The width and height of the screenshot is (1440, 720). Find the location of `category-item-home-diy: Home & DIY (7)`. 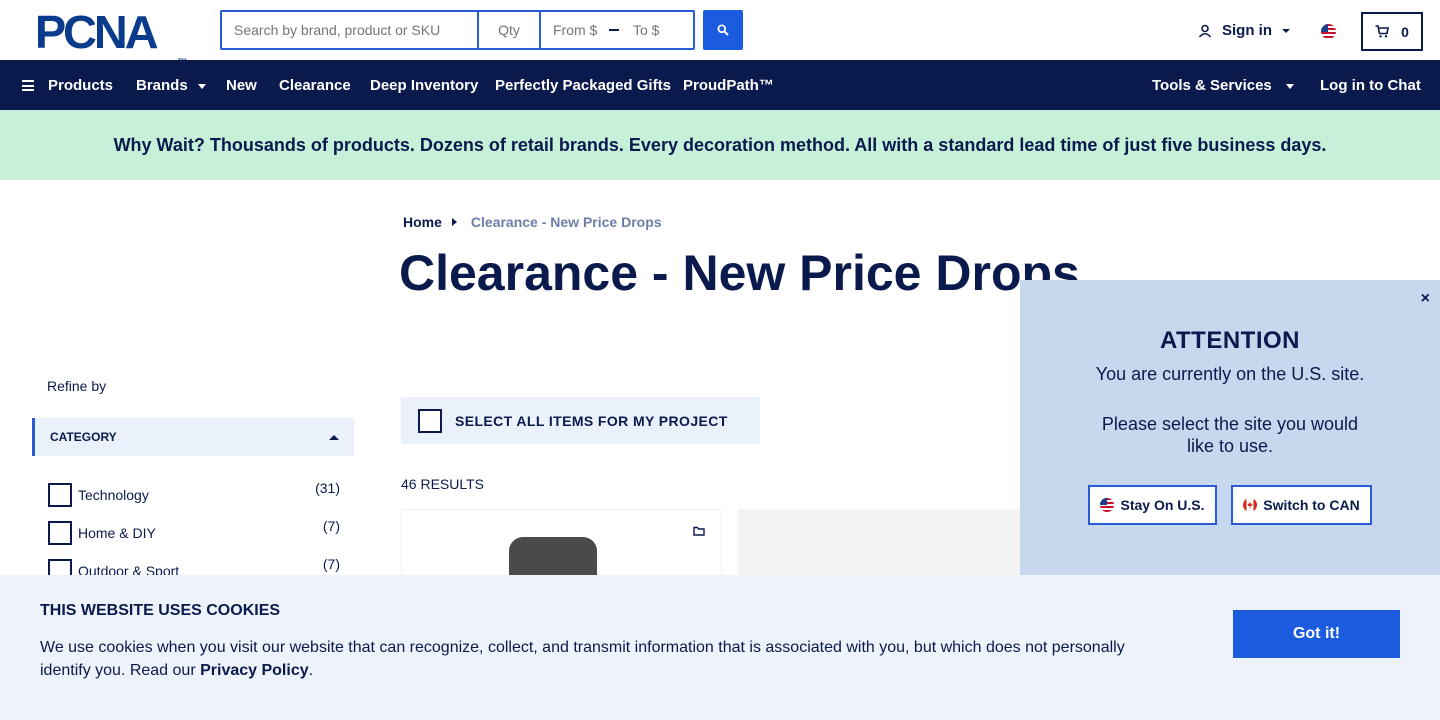

category-item-home-diy: Home & DIY (7) is located at coordinates (194, 532).